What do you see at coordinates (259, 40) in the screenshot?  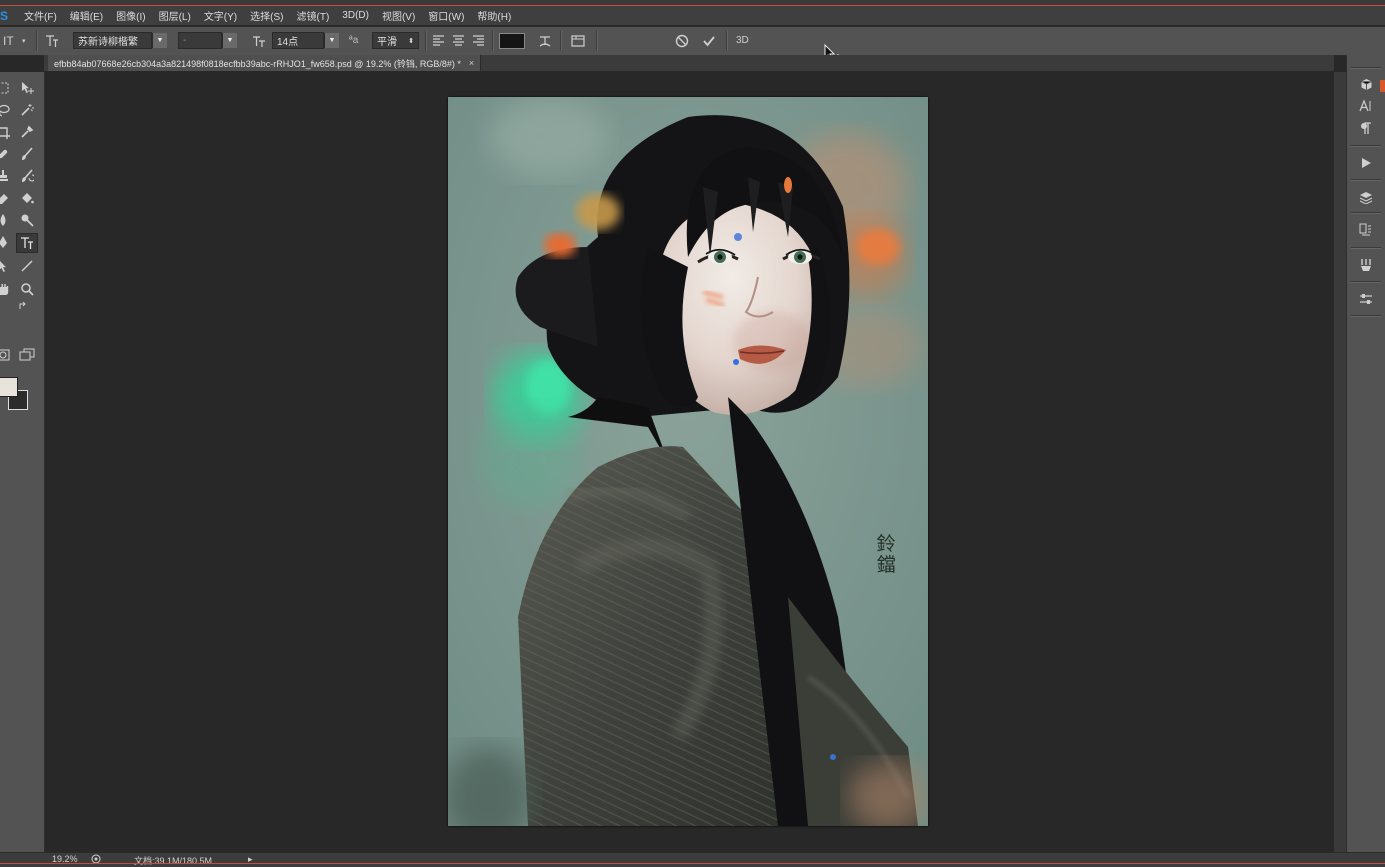 I see `font-size-icon` at bounding box center [259, 40].